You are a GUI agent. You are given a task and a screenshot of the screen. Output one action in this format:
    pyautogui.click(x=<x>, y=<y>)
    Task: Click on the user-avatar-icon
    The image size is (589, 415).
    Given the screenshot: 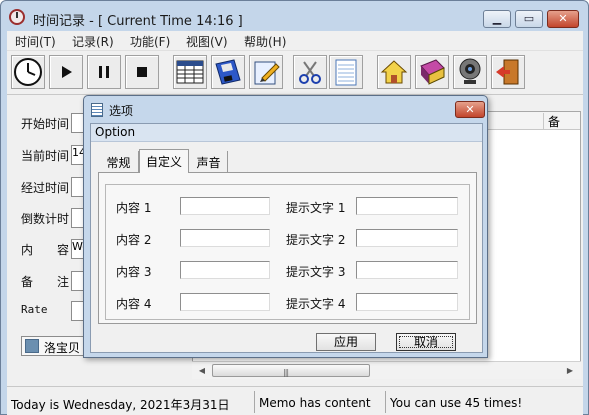 What is the action you would take?
    pyautogui.click(x=32, y=346)
    